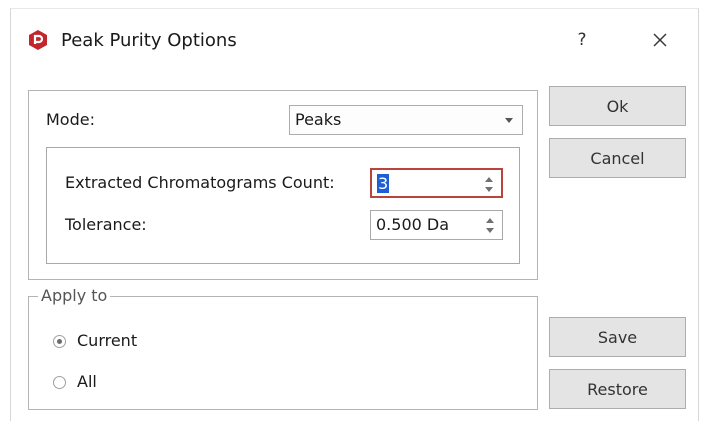  I want to click on mode-selected-value: Peaks, so click(318, 119).